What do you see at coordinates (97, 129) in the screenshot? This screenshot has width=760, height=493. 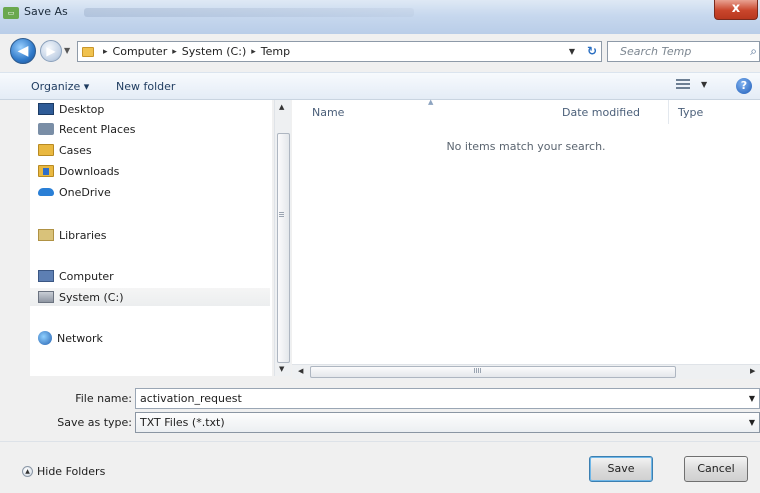 I see `nav-item-label: Recent Places` at bounding box center [97, 129].